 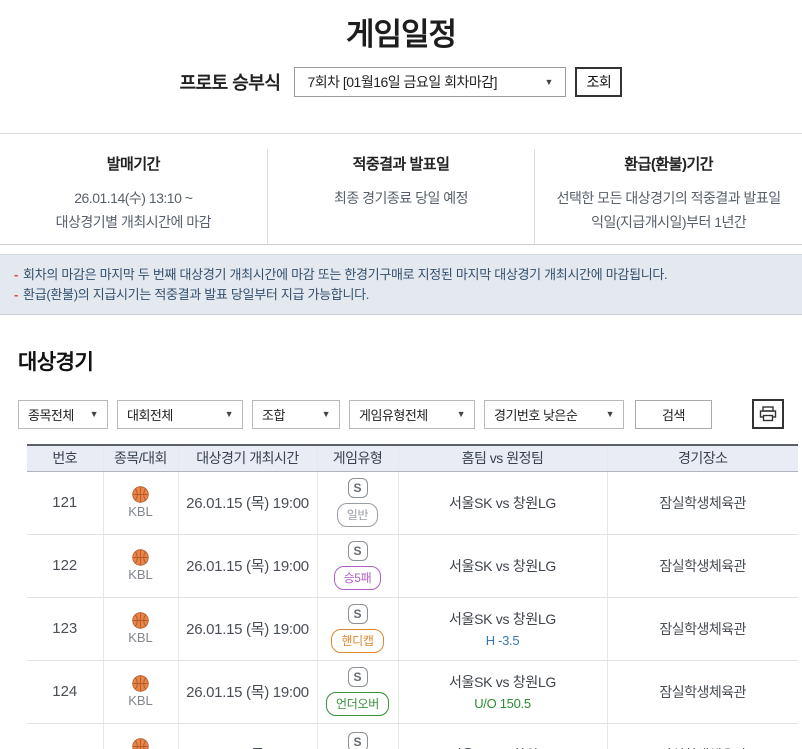 I want to click on game-type-cell: S 언더오버, so click(x=357, y=692).